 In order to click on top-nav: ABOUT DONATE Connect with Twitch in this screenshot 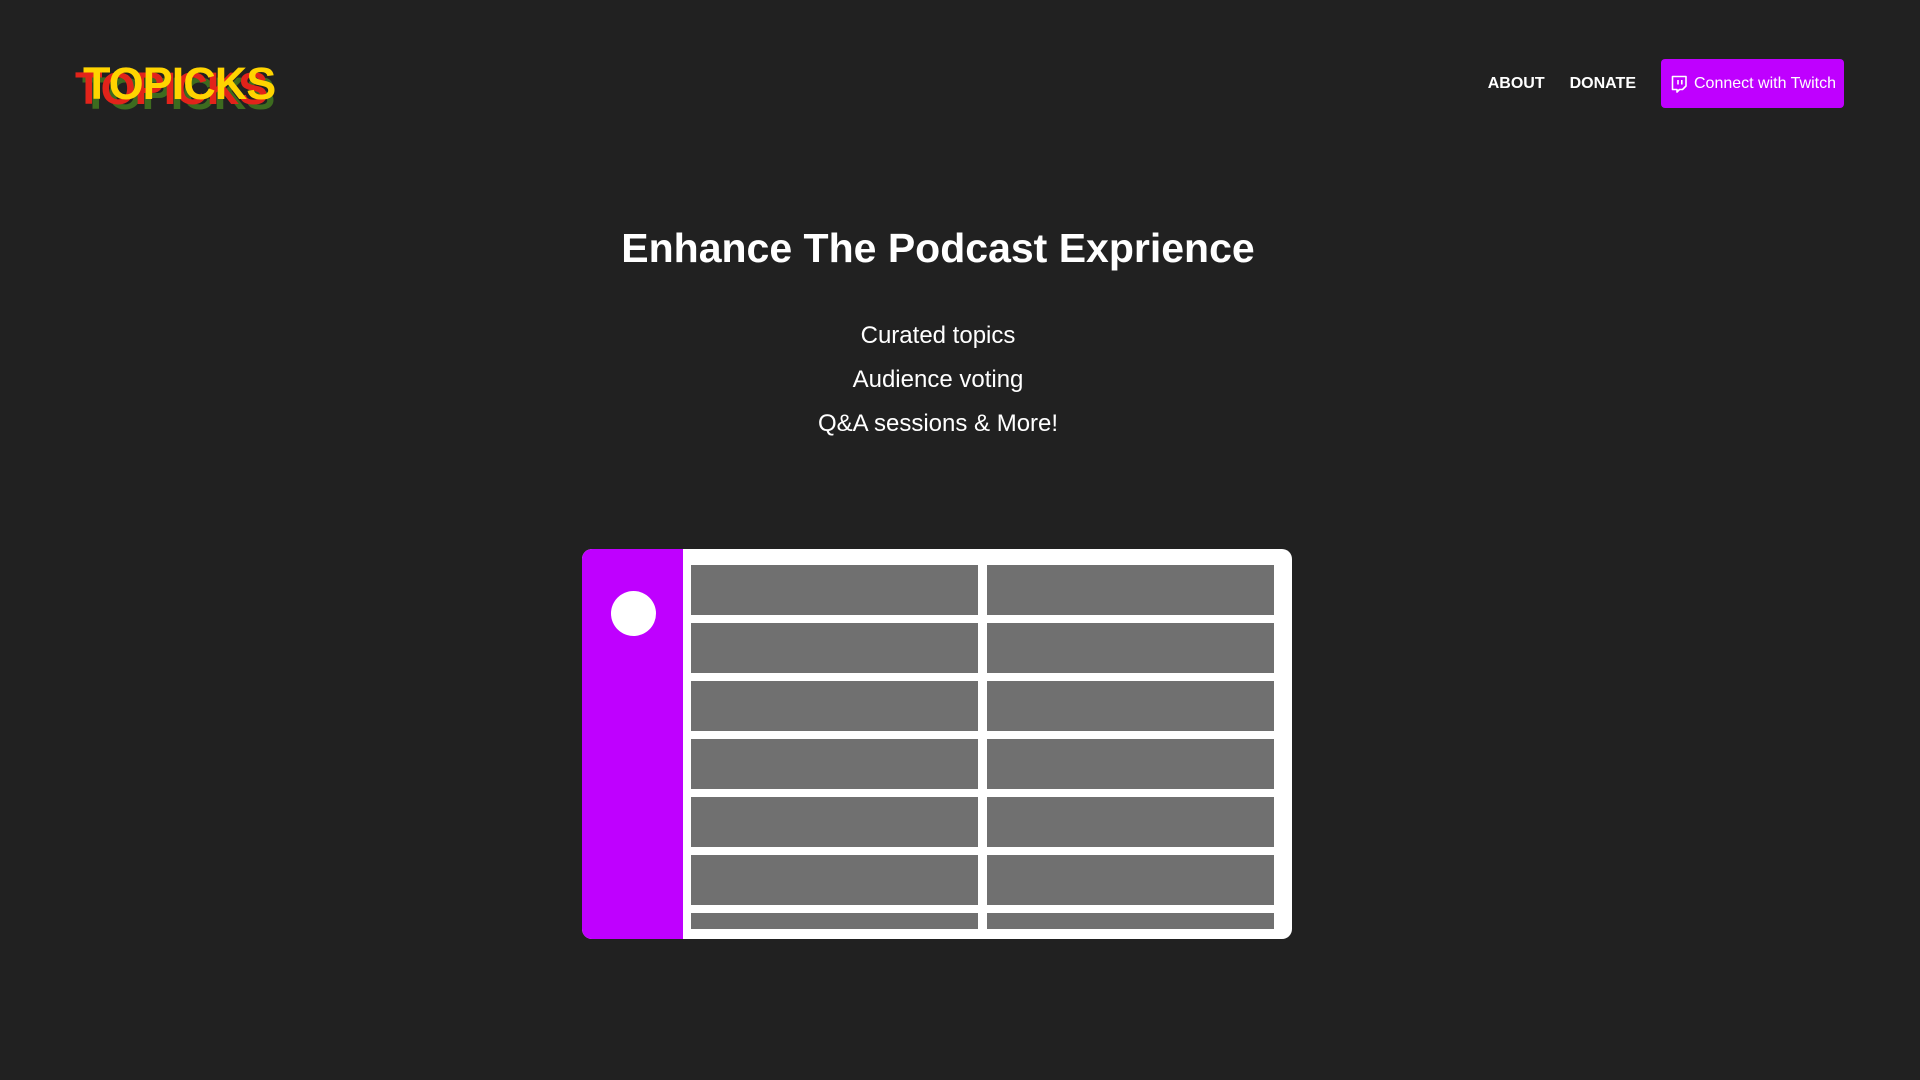, I will do `click(1666, 83)`.